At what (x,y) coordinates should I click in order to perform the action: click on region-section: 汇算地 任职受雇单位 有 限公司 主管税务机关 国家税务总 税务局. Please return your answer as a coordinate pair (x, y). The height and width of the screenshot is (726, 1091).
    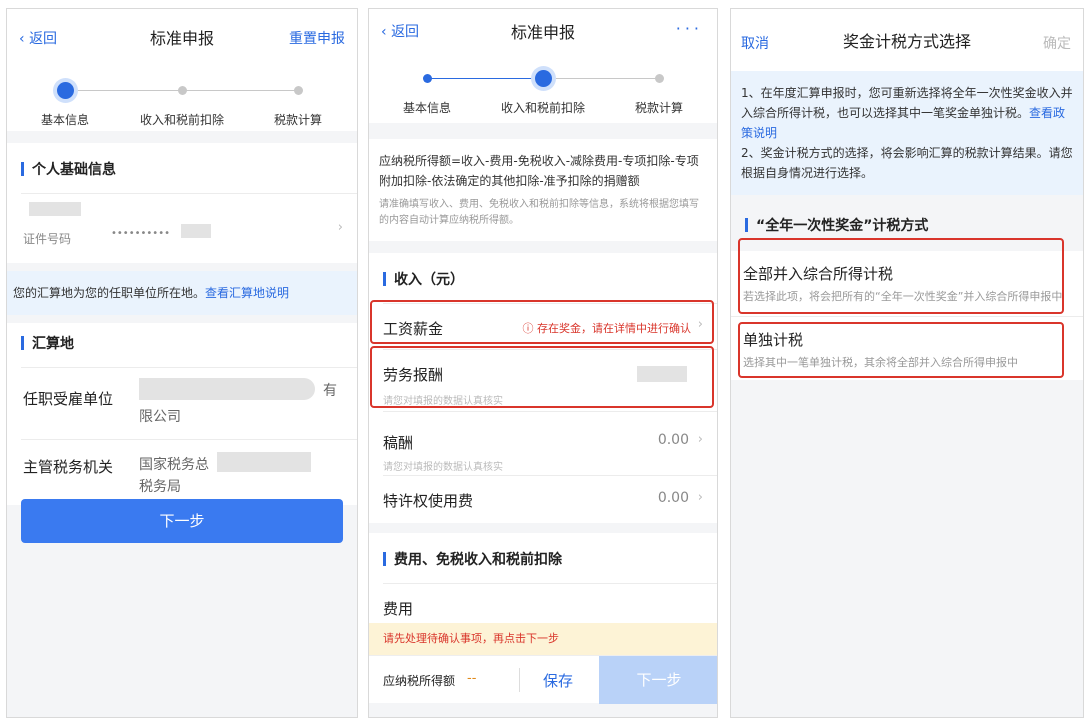
    Looking at the image, I should click on (182, 414).